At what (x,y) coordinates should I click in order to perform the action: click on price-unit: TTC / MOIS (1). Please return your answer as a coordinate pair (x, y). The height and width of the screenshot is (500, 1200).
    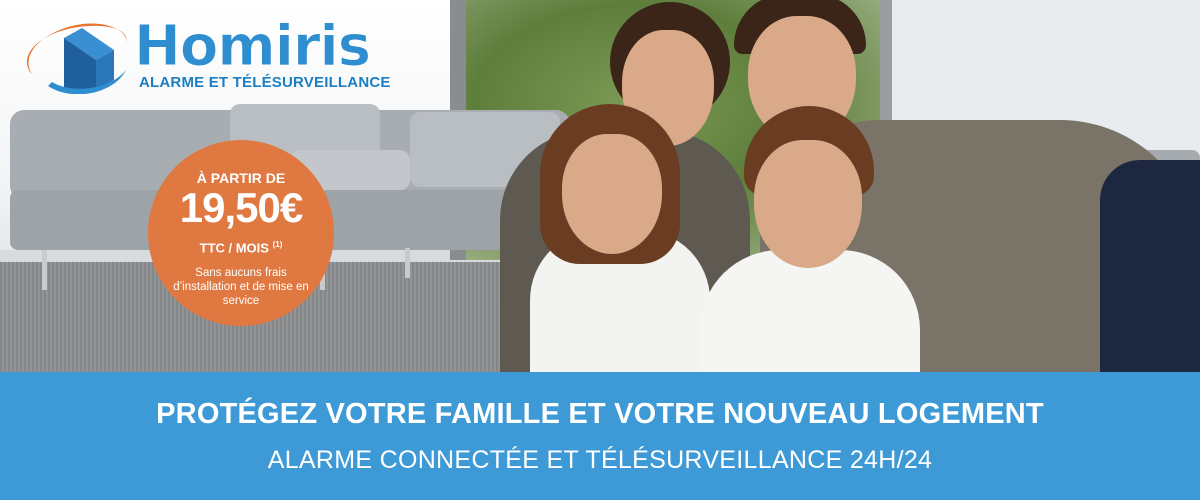
    Looking at the image, I should click on (241, 247).